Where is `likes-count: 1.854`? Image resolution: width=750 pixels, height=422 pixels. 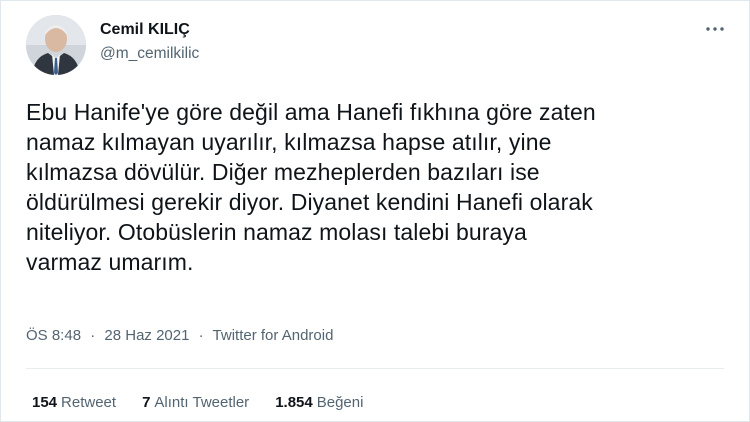
likes-count: 1.854 is located at coordinates (294, 402).